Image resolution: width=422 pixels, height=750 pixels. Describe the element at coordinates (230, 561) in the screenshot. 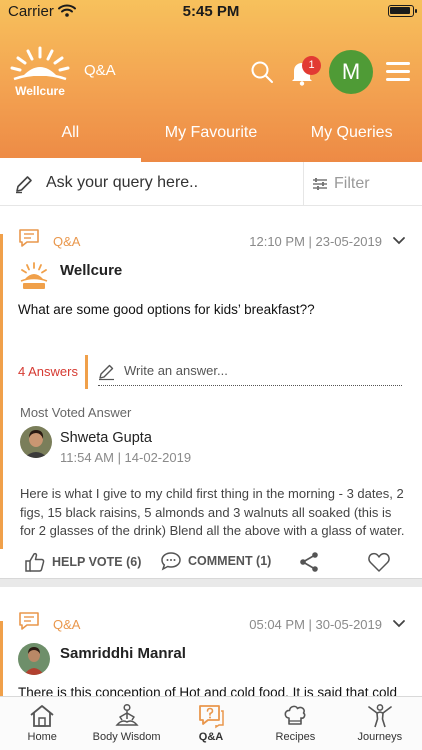

I see `comment-label: COMMENT (1)` at that location.